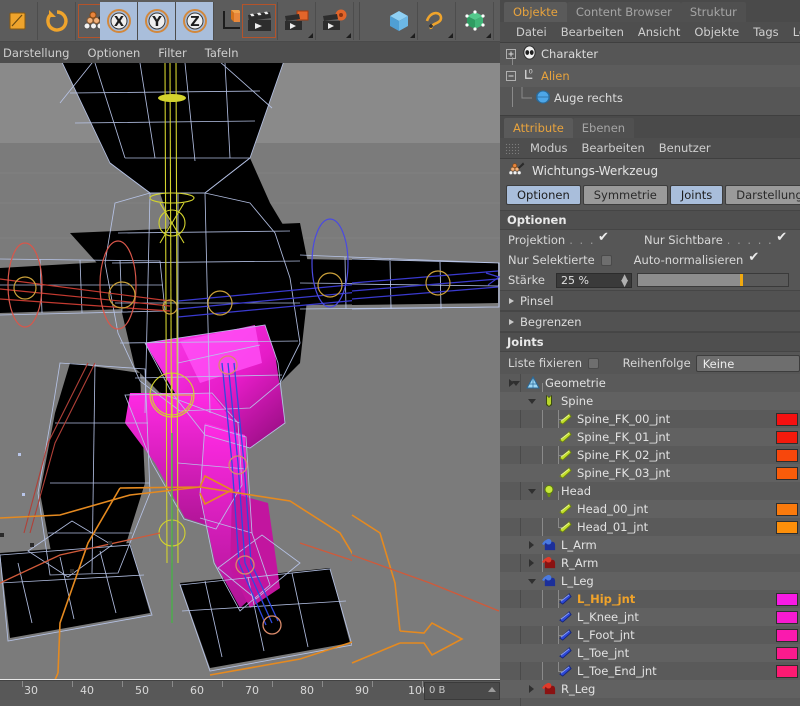  Describe the element at coordinates (113, 53) in the screenshot. I see `viewport-menu-optionen: Optionen` at that location.